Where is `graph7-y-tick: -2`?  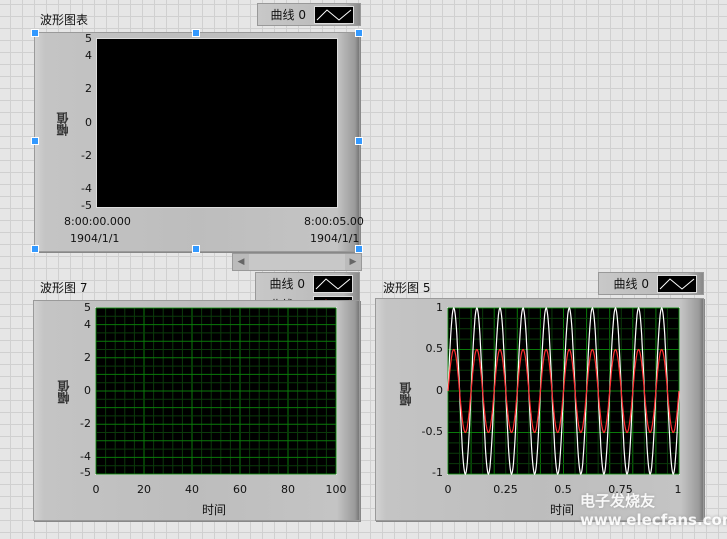 graph7-y-tick: -2 is located at coordinates (85, 423).